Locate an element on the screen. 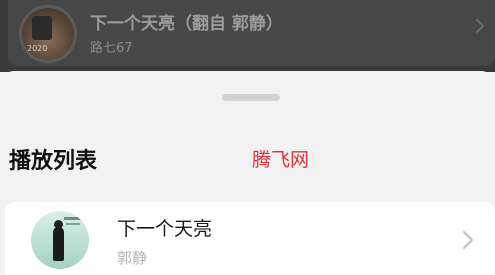 This screenshot has height=275, width=495. cover-figure-body is located at coordinates (58, 244).